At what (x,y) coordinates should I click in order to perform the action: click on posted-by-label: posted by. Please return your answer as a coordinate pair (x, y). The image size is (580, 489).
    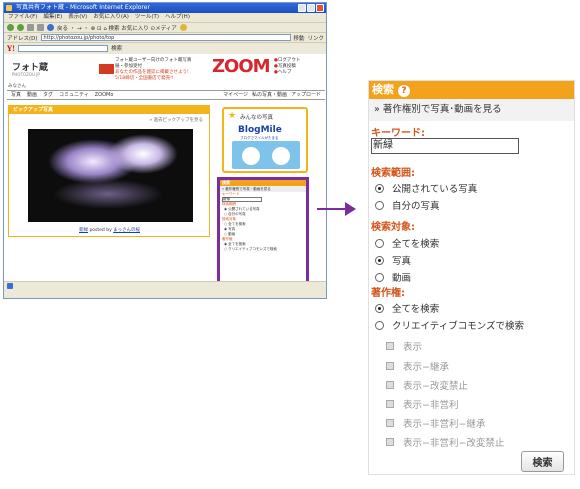
    Looking at the image, I should click on (100, 230).